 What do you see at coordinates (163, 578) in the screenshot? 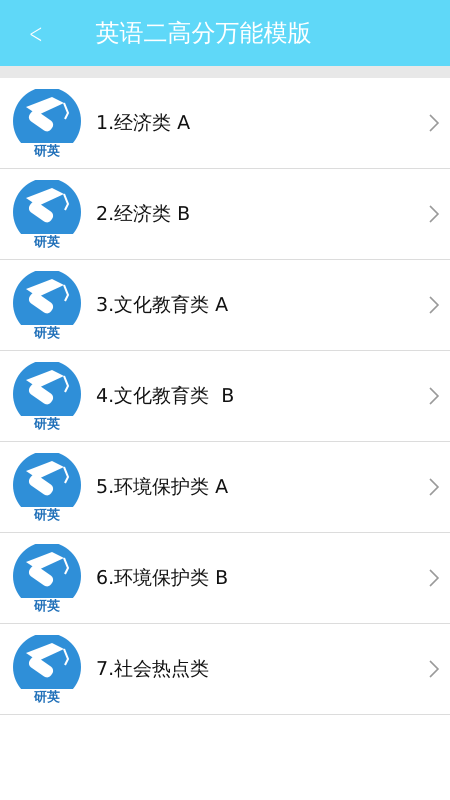
I see `item-label: 6.环境保护类 B` at bounding box center [163, 578].